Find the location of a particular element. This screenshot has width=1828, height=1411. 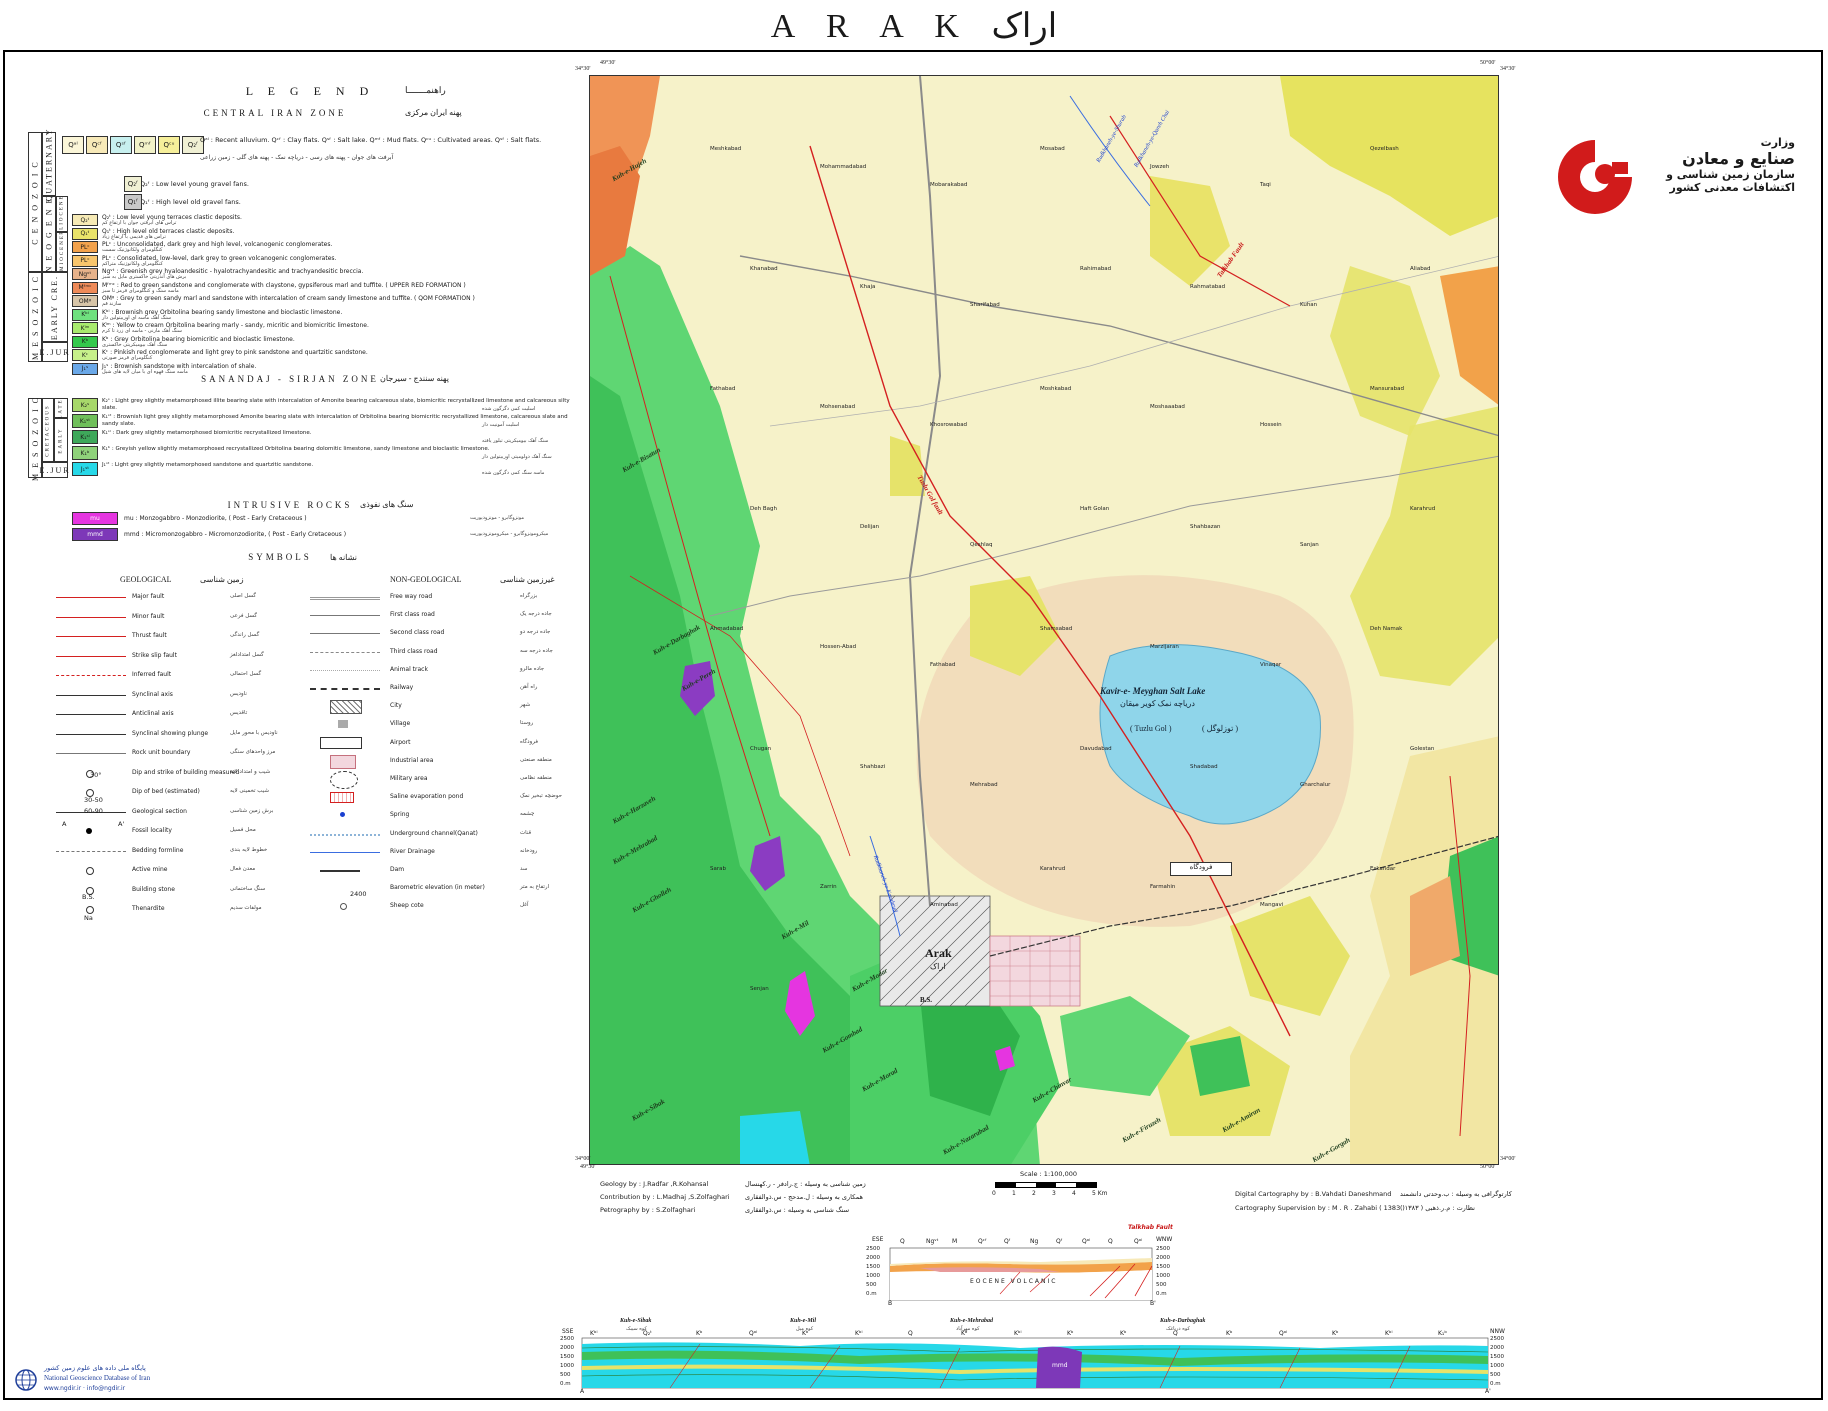

place-label: Shahbazi is located at coordinates (872, 767).